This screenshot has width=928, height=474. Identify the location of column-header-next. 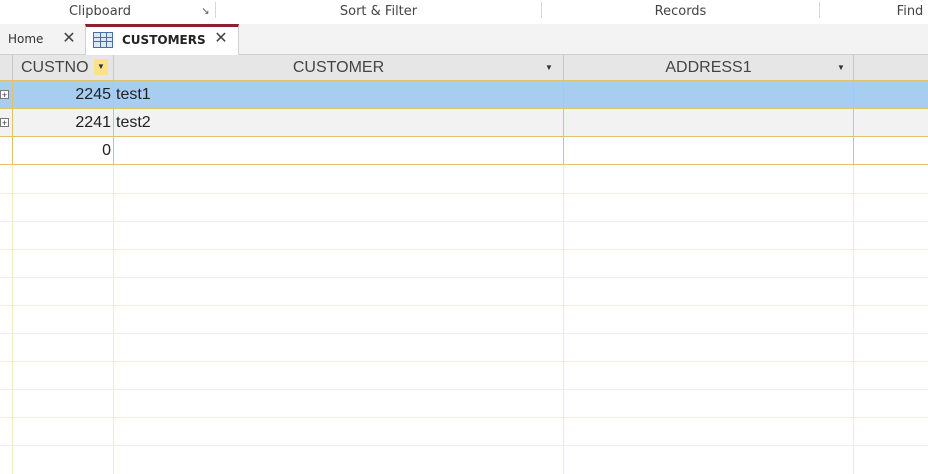
(891, 68).